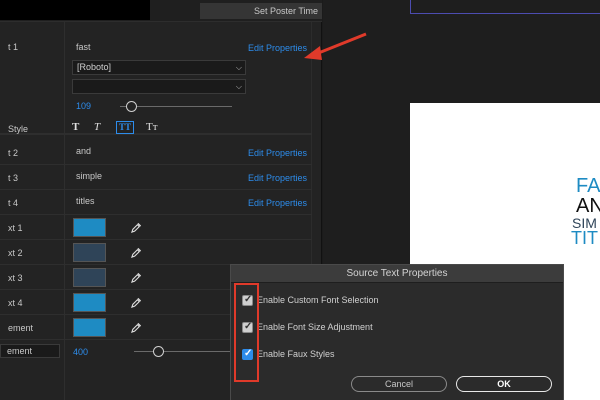 Image resolution: width=600 pixels, height=400 pixels. Describe the element at coordinates (94, 67) in the screenshot. I see `font-dropdown-value: [Roboto]` at that location.